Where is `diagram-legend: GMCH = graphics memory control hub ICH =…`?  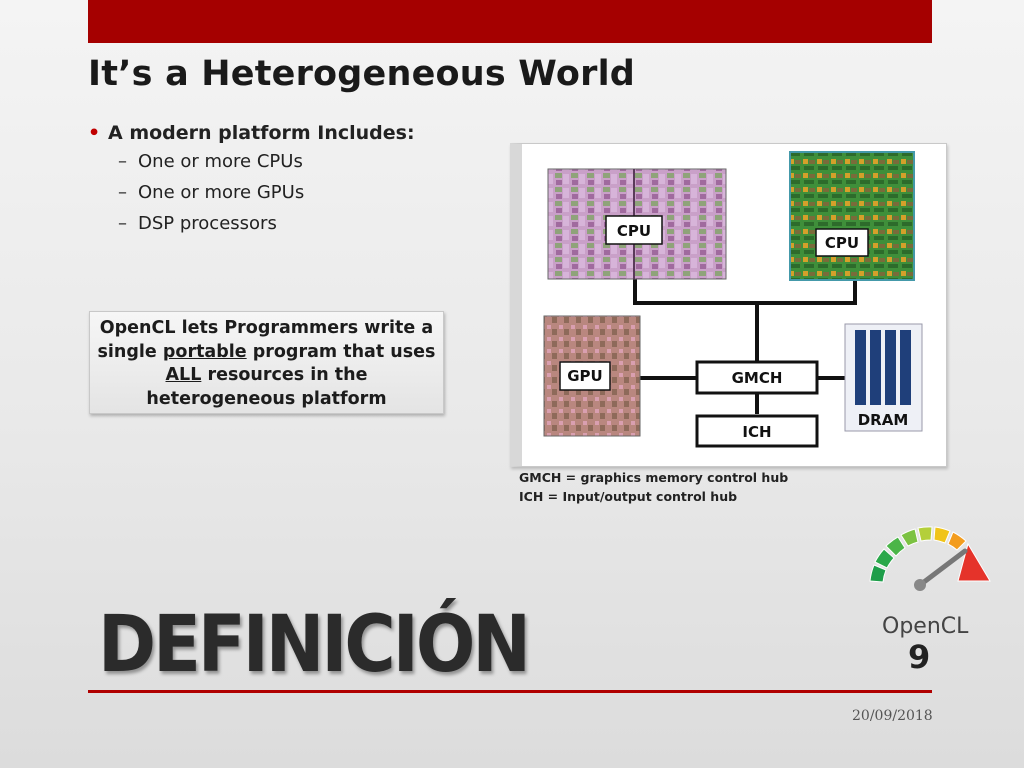
diagram-legend: GMCH = graphics memory control hub ICH =… is located at coordinates (653, 487).